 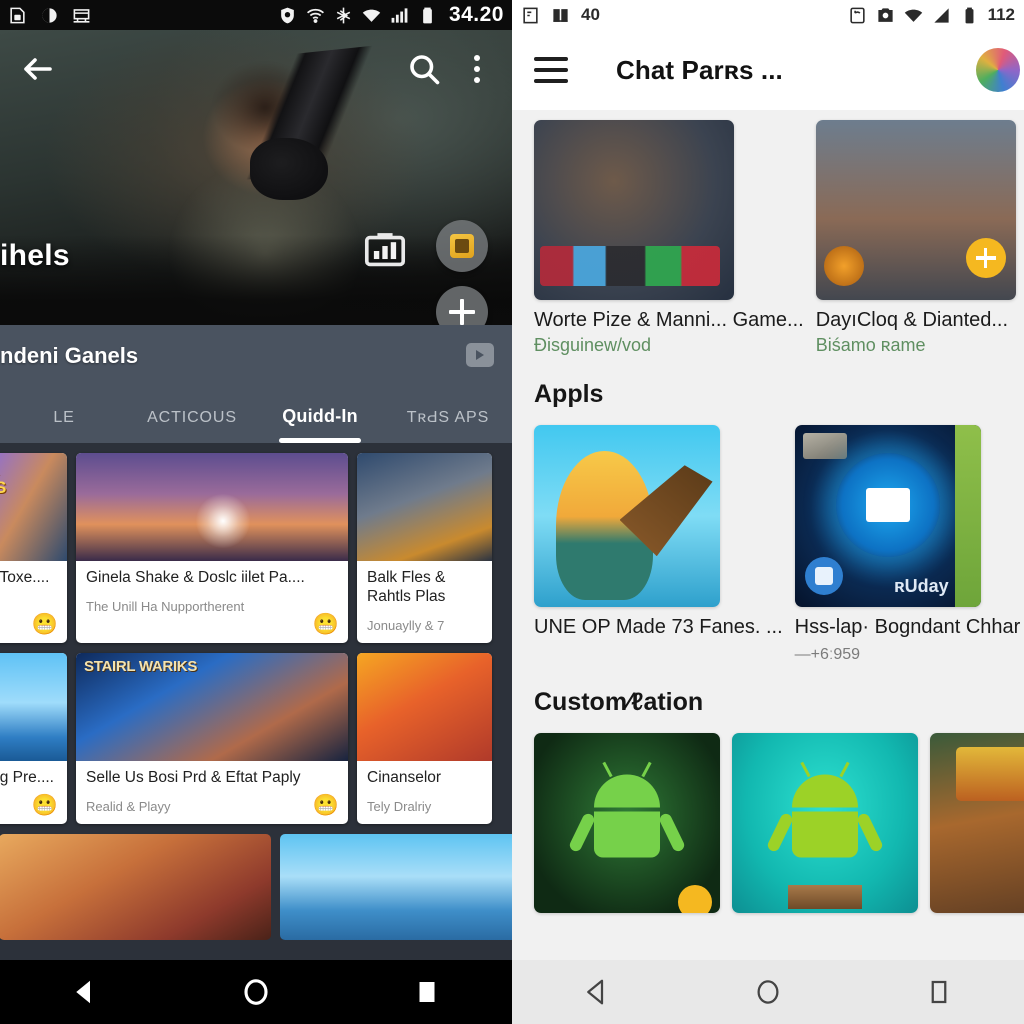 What do you see at coordinates (424, 548) in the screenshot?
I see `game-card: Balk Fles & Rahtls Plas Jonuaylly & 7` at bounding box center [424, 548].